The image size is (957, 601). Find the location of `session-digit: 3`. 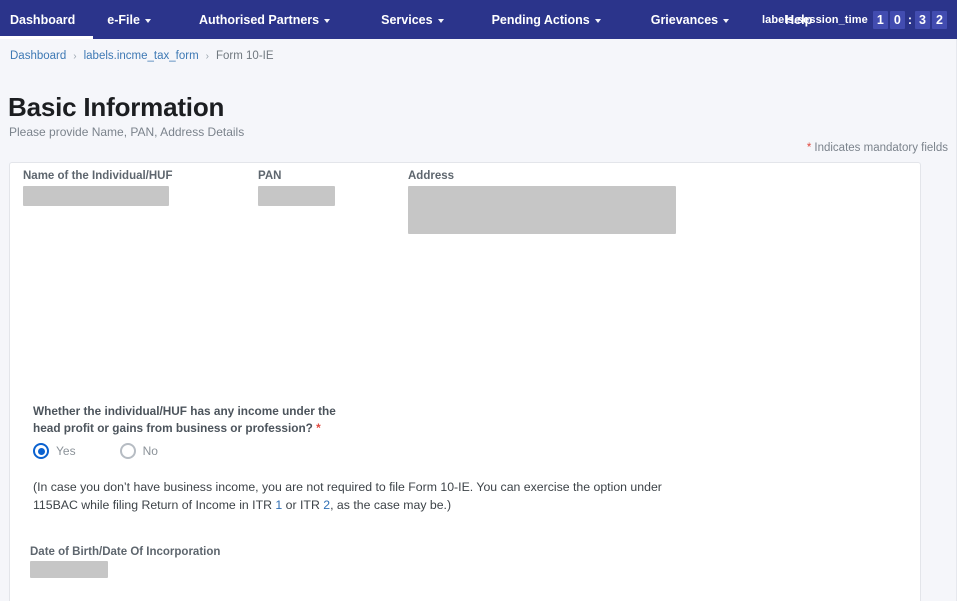

session-digit: 3 is located at coordinates (922, 19).